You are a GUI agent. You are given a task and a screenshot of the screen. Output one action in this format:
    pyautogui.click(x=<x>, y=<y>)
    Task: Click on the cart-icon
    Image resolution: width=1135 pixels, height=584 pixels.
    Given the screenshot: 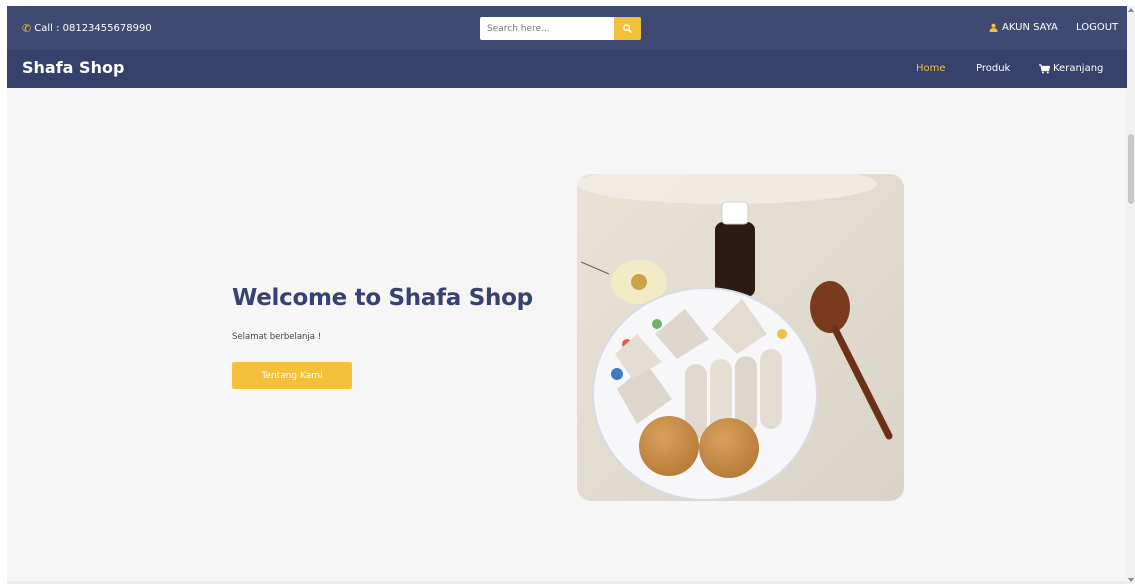 What is the action you would take?
    pyautogui.click(x=1044, y=68)
    